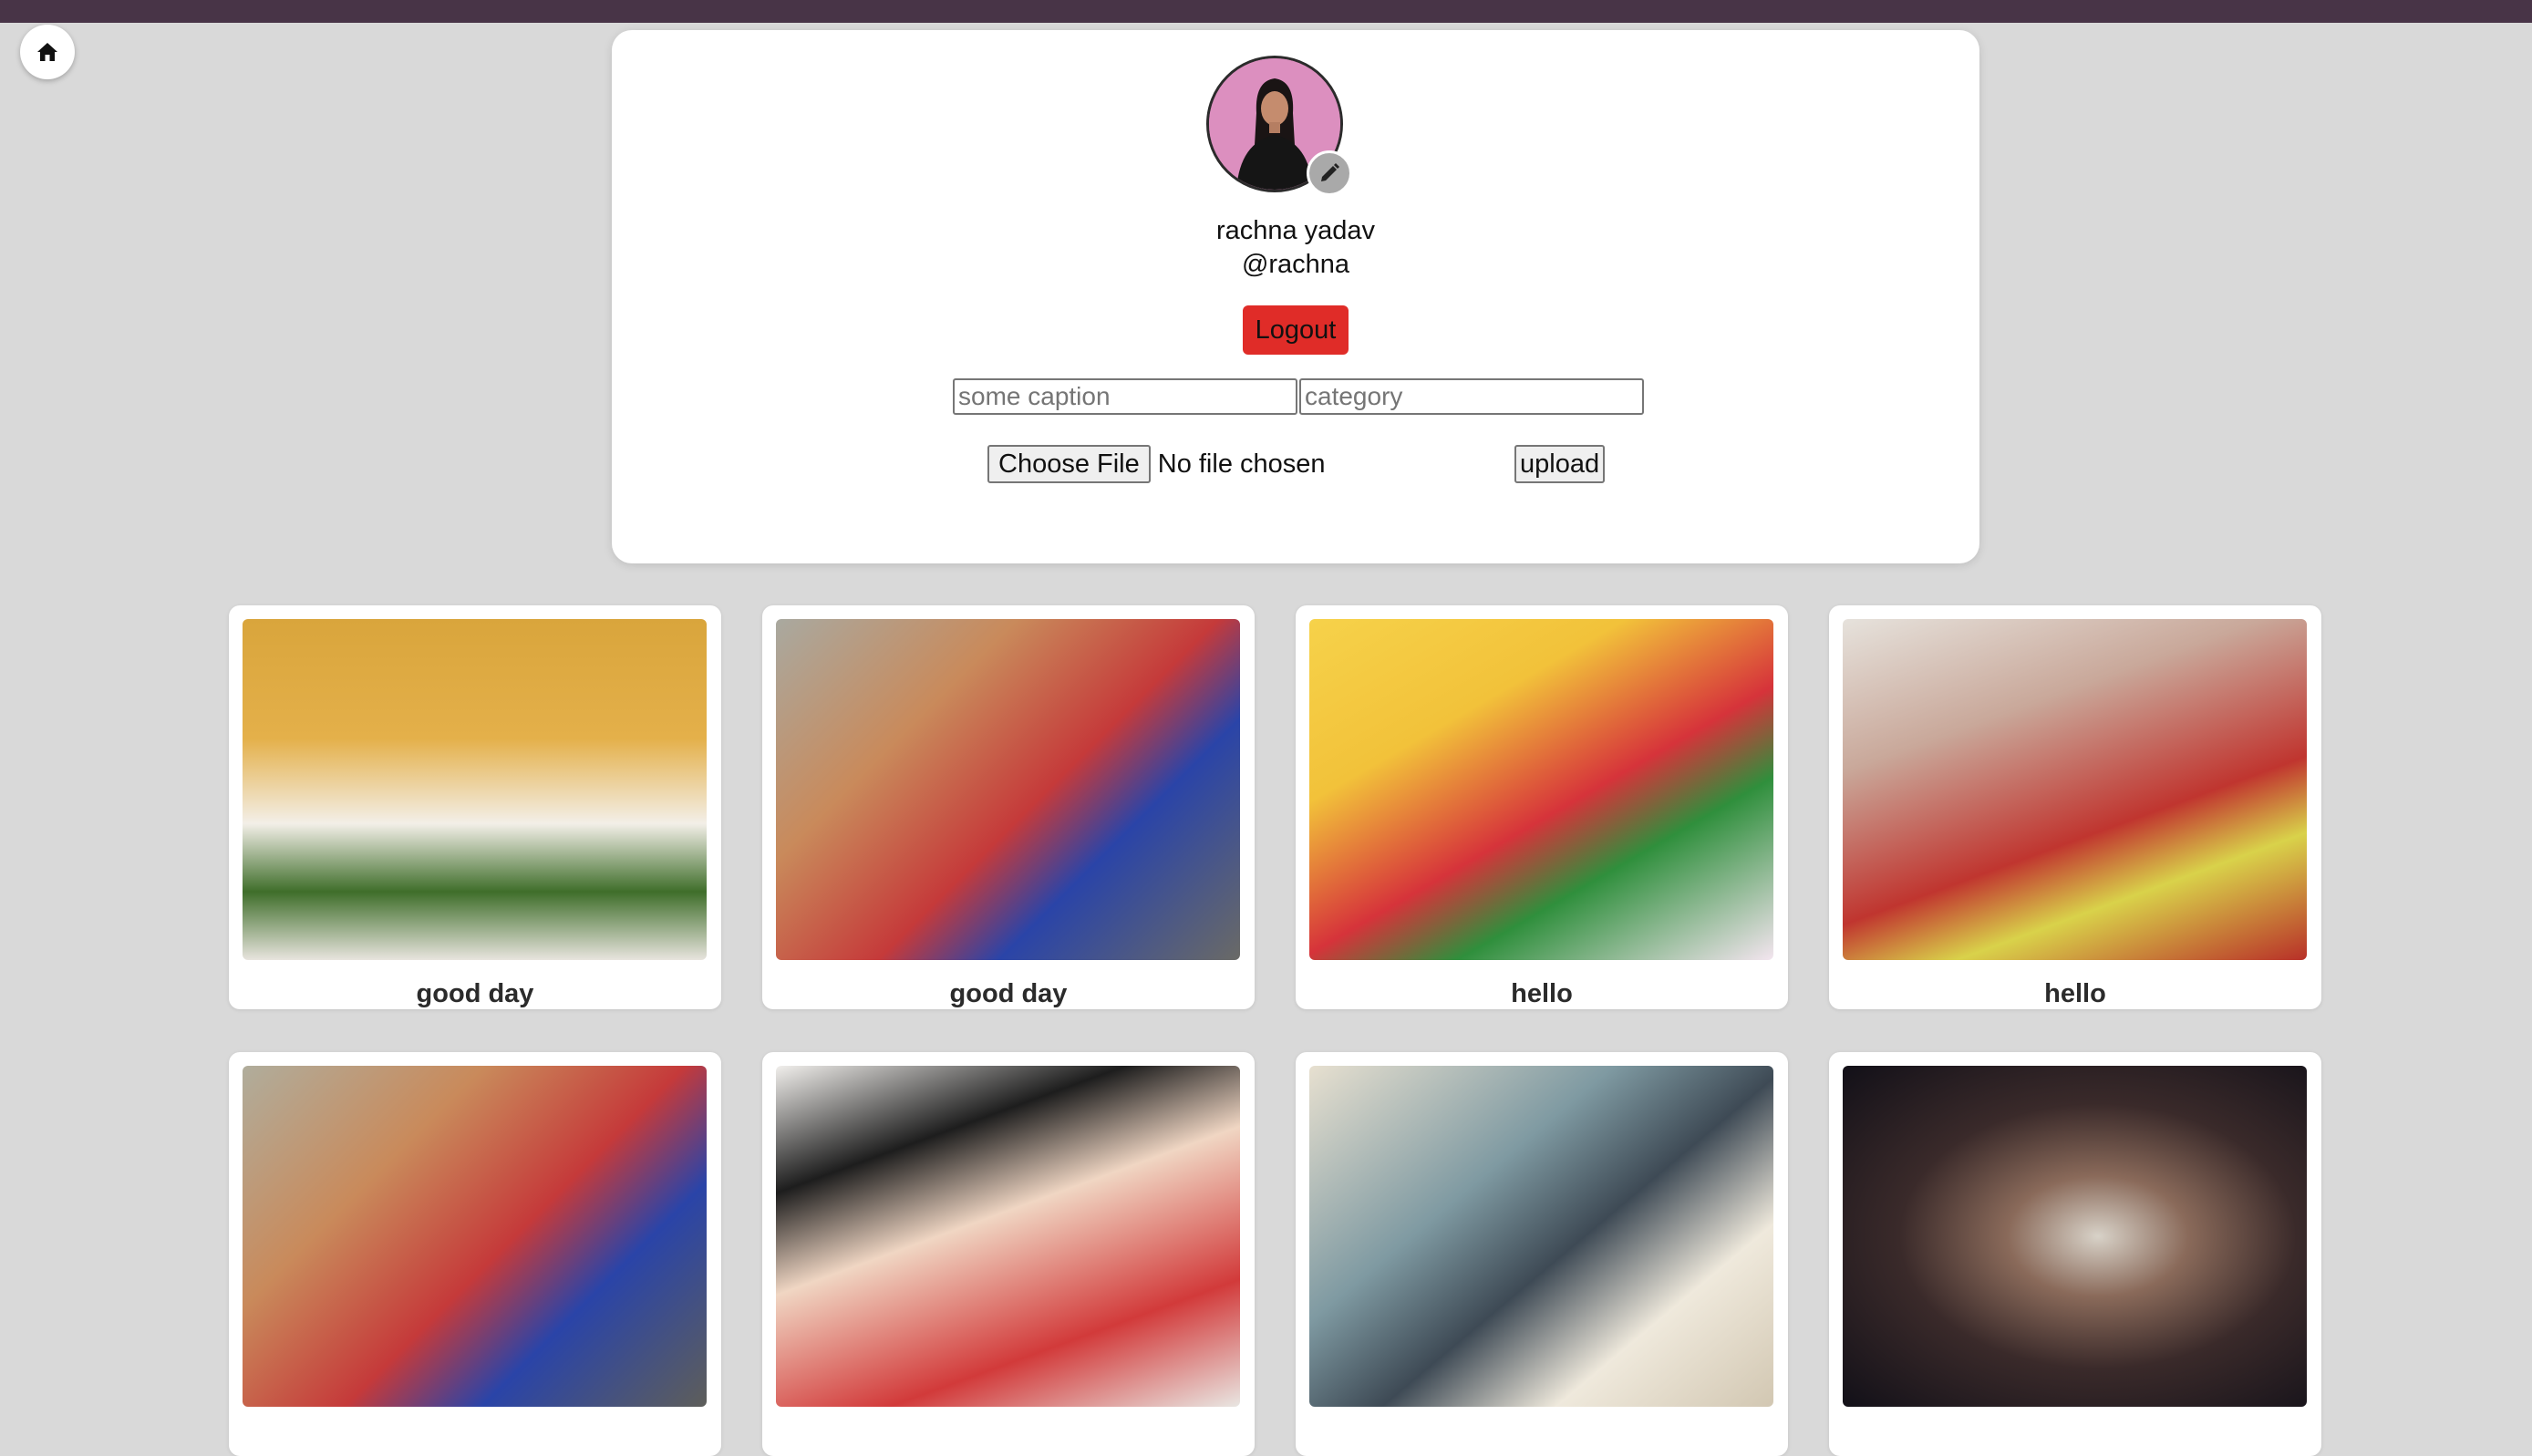 Image resolution: width=2532 pixels, height=1456 pixels. What do you see at coordinates (1266, 12) in the screenshot?
I see `top-bar` at bounding box center [1266, 12].